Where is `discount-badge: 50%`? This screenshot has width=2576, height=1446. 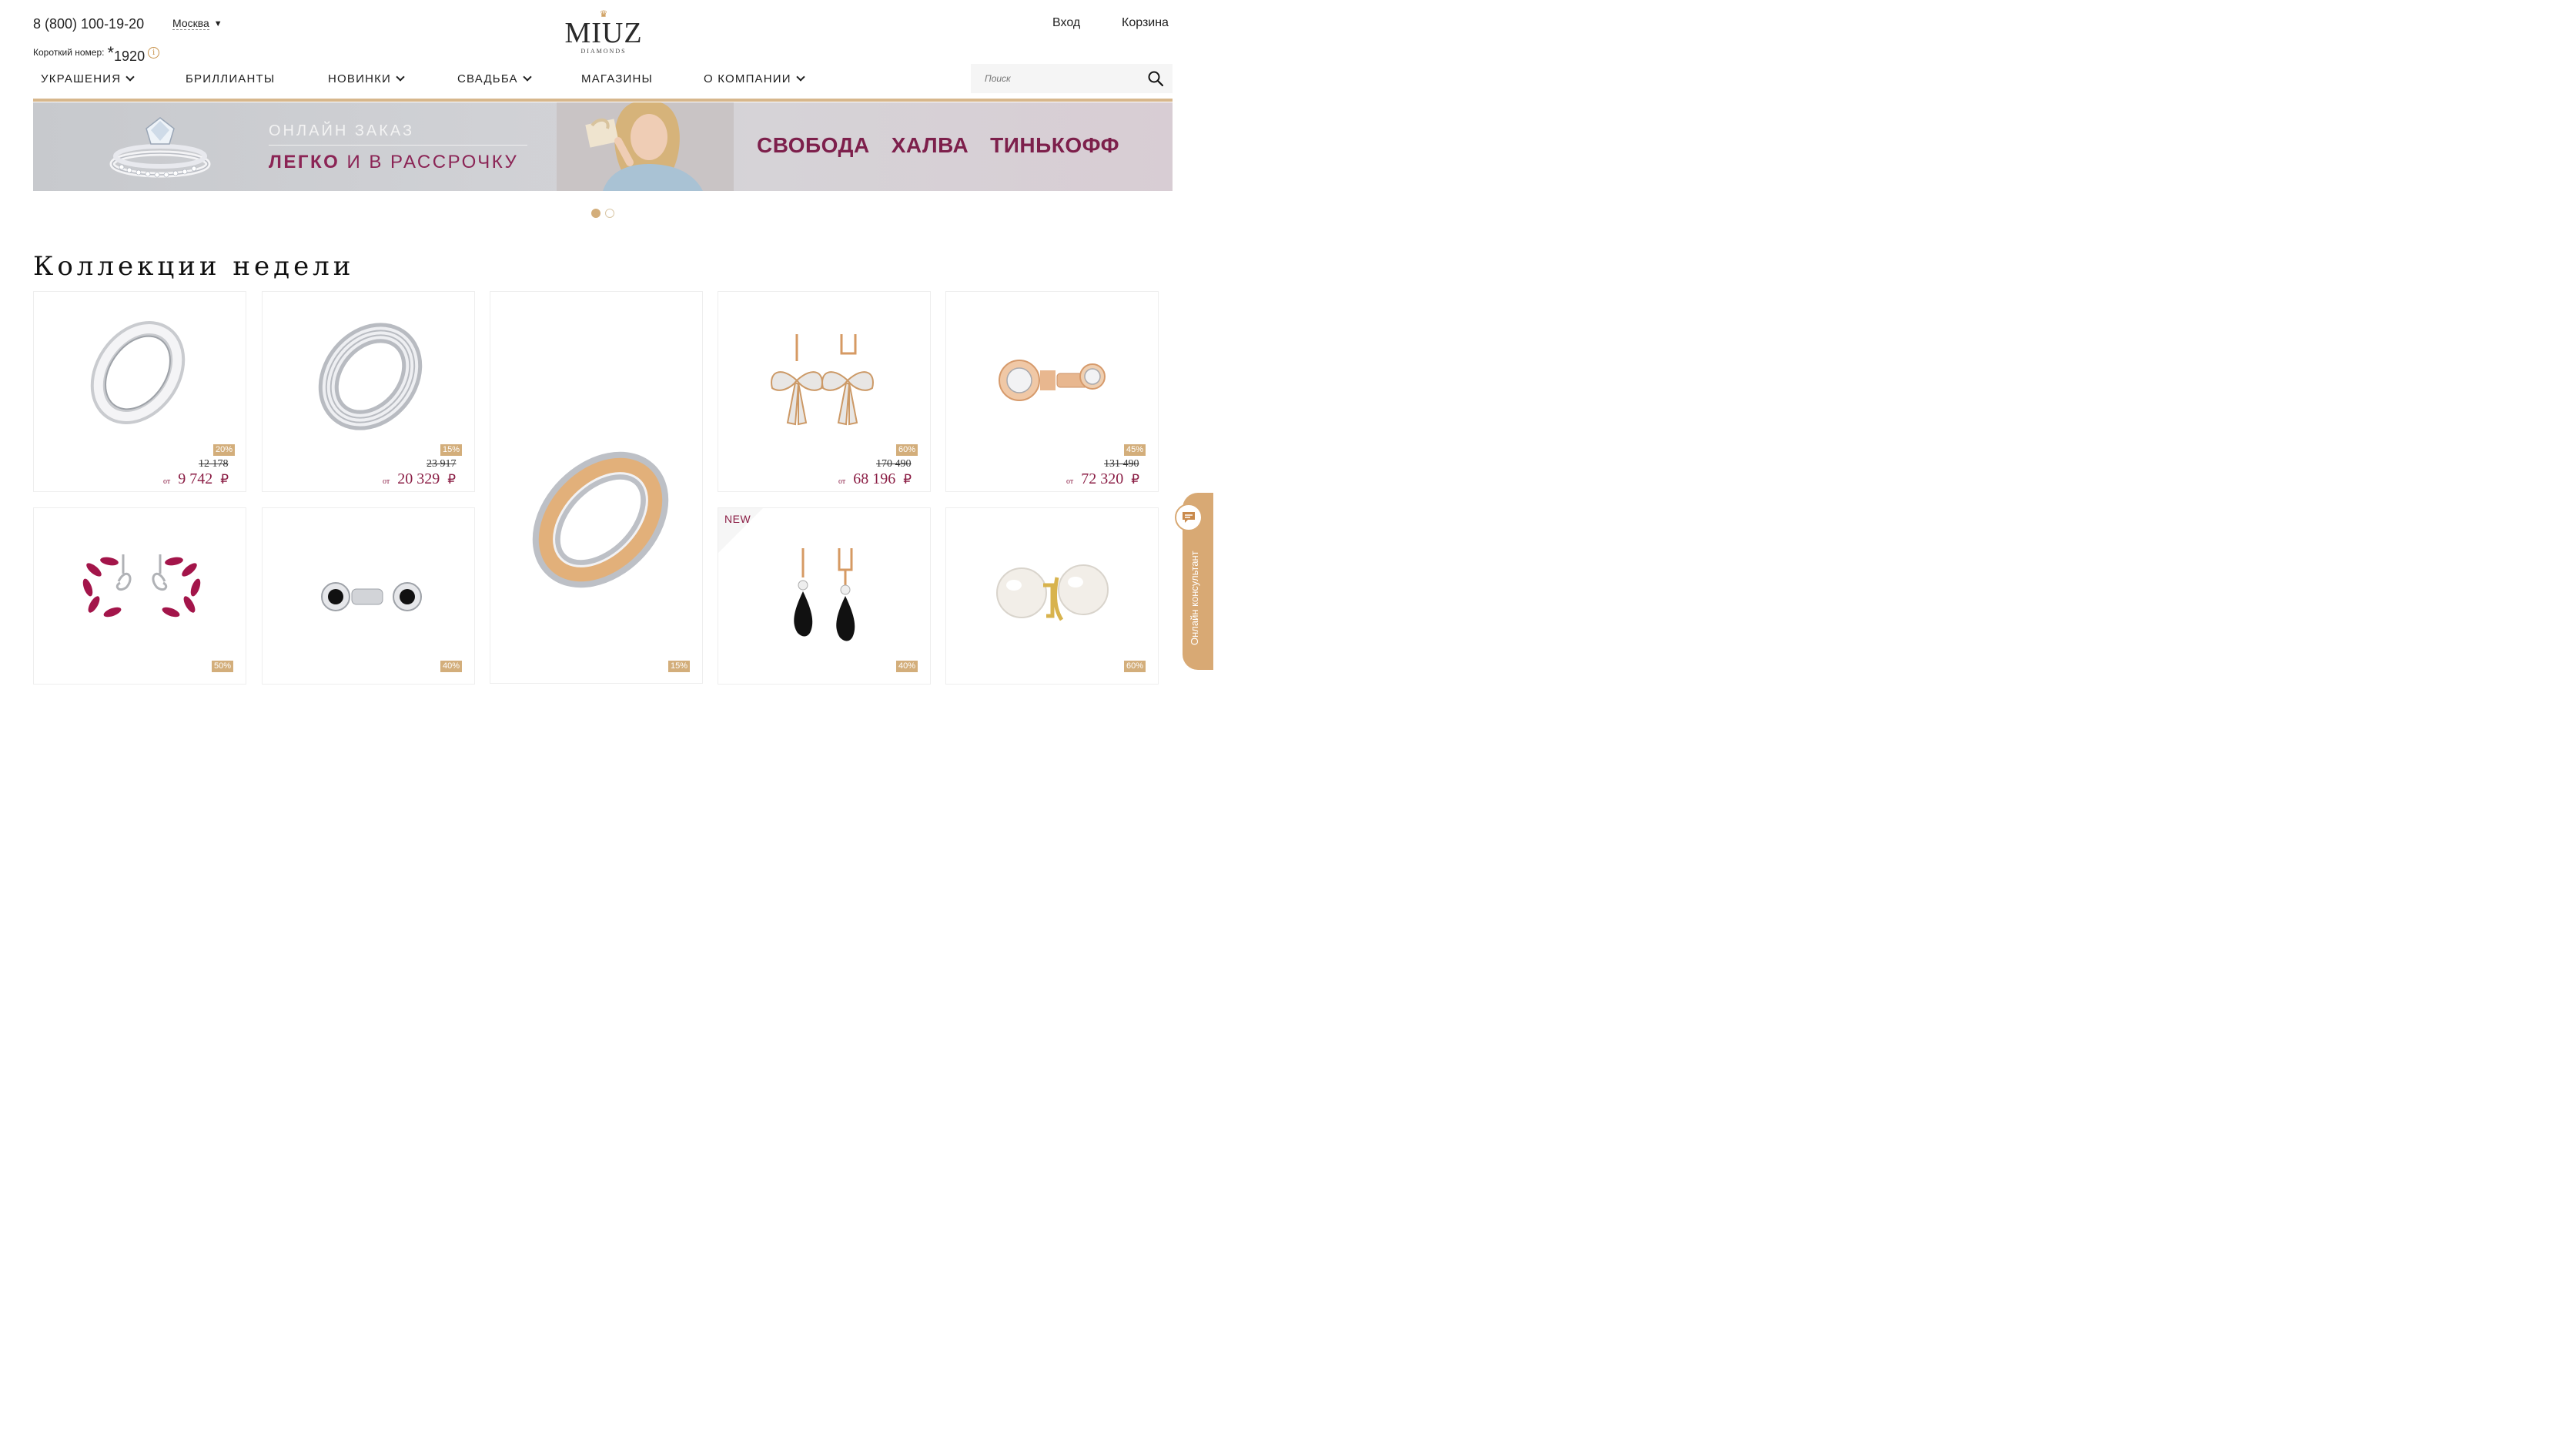
discount-badge: 50% is located at coordinates (223, 666).